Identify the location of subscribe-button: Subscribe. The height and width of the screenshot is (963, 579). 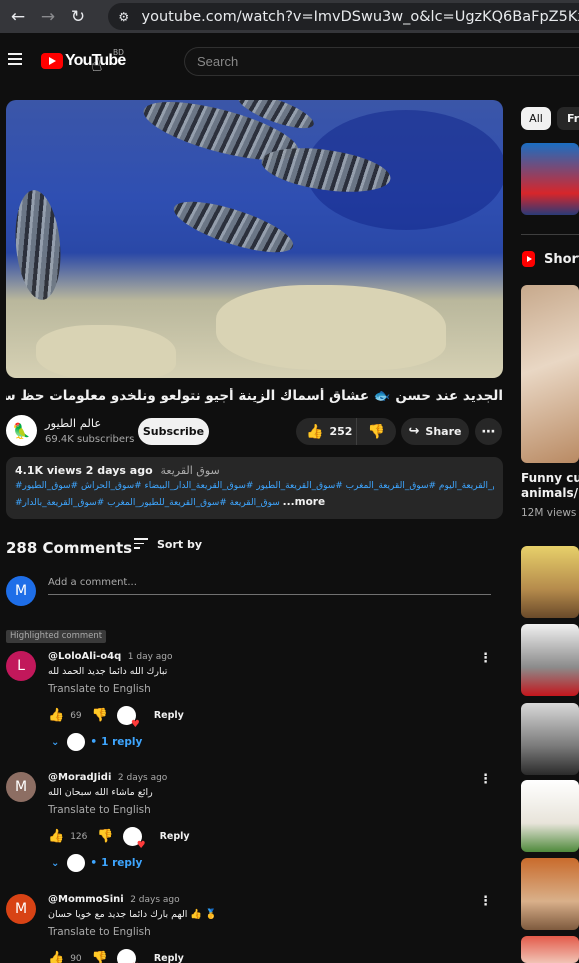
(173, 431).